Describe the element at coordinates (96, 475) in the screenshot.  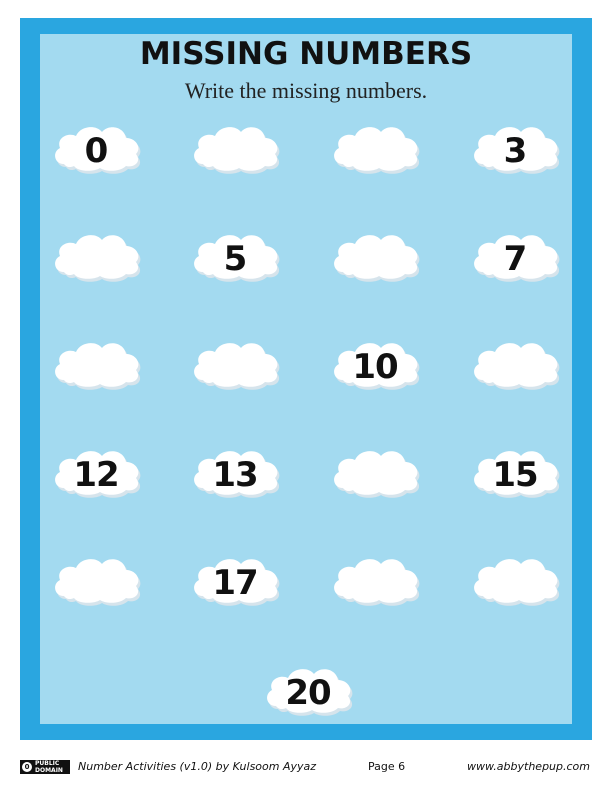
I see `cloud-number: 12` at that location.